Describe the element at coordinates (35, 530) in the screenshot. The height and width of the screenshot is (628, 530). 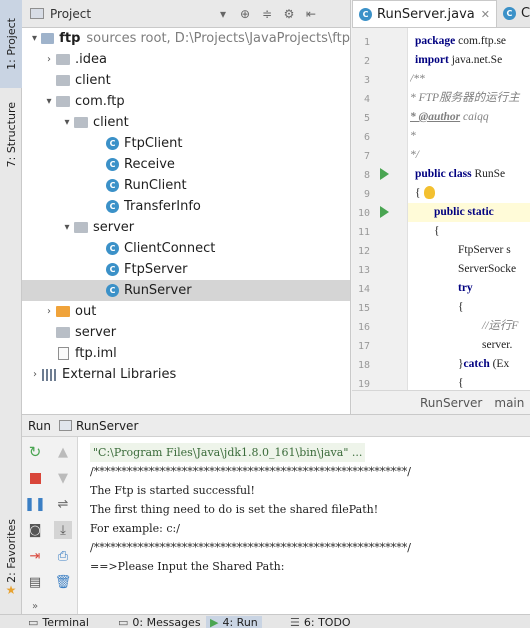
I see `camera-icon: ◙` at that location.